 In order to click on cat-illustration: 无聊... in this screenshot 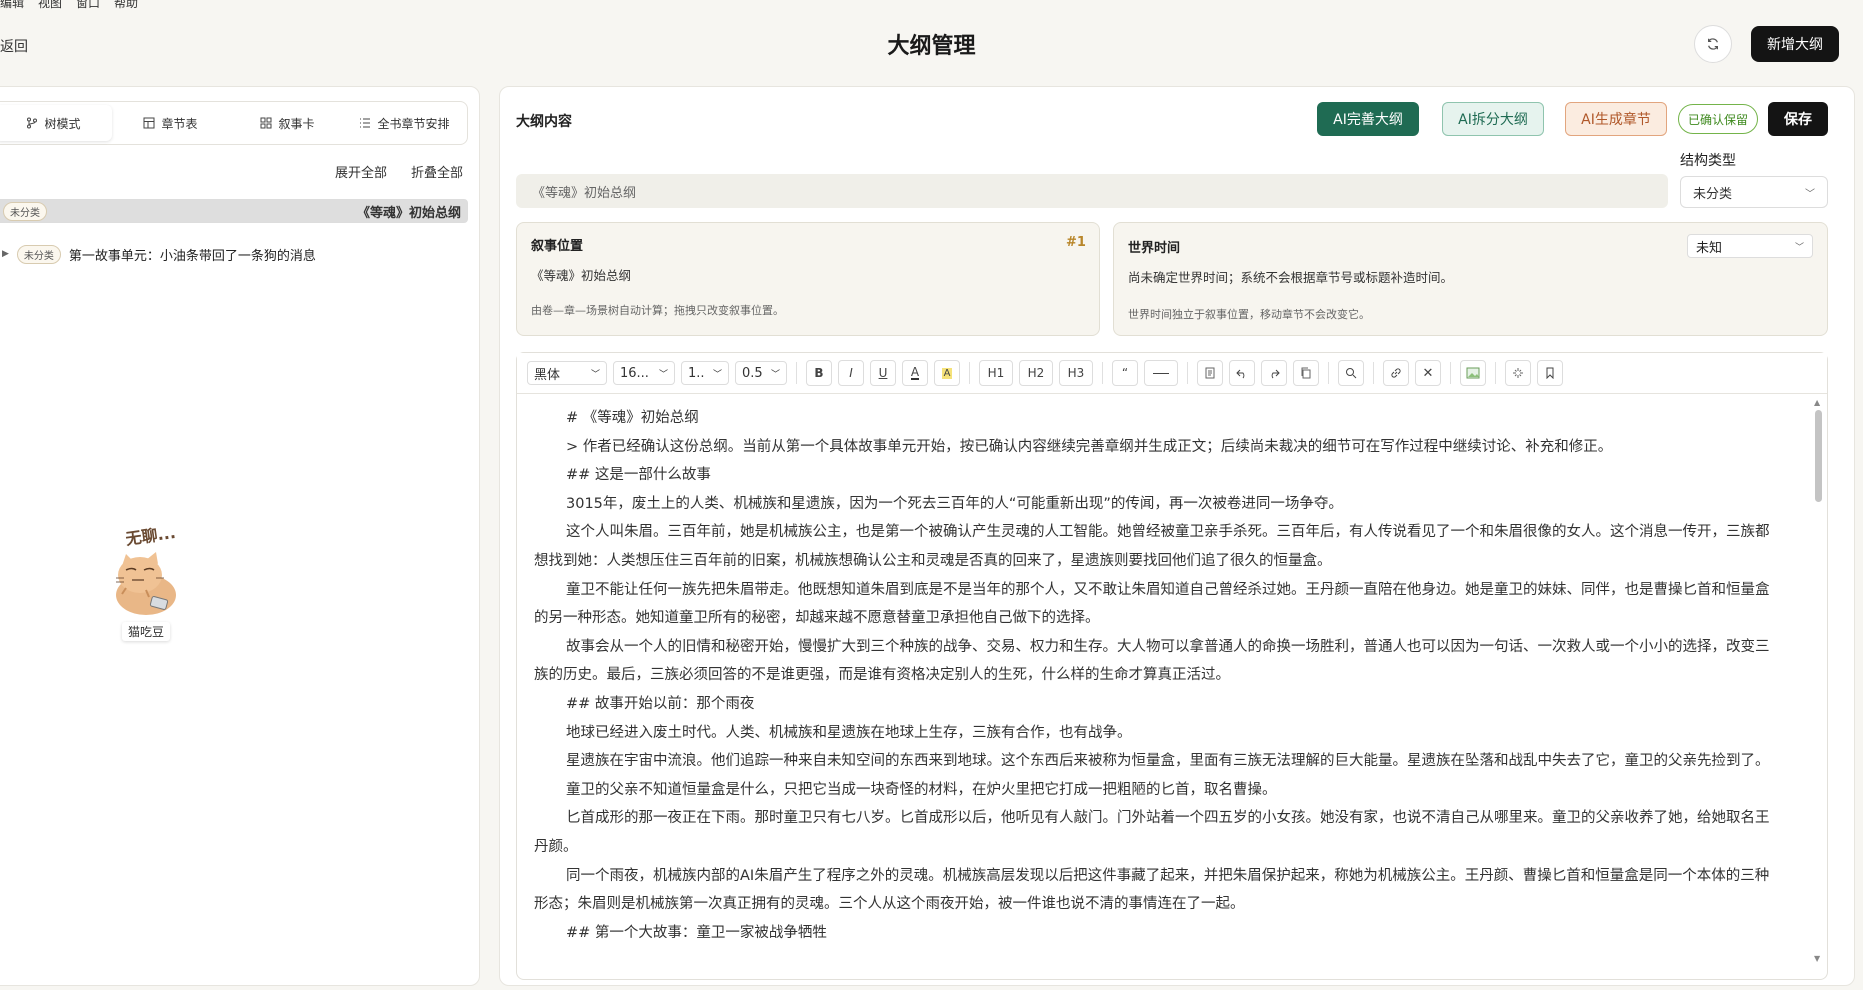, I will do `click(146, 569)`.